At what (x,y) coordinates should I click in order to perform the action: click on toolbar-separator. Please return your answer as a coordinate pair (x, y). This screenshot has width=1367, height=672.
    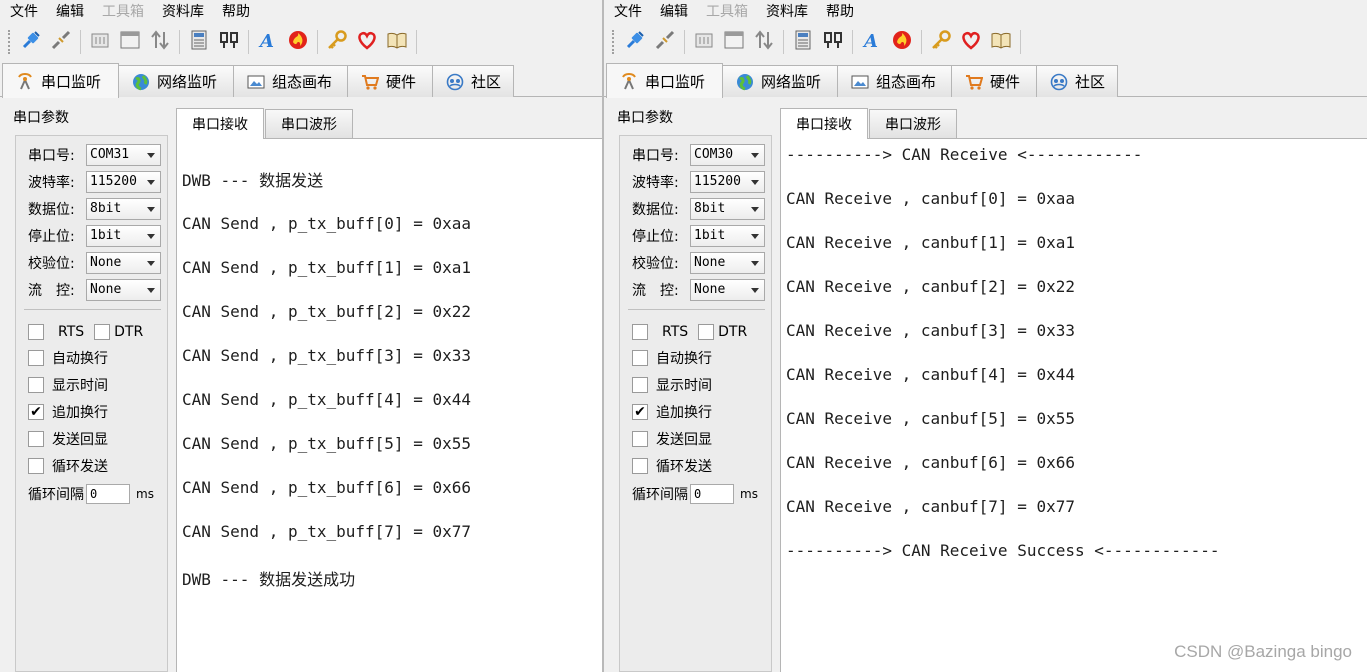
    Looking at the image, I should click on (416, 42).